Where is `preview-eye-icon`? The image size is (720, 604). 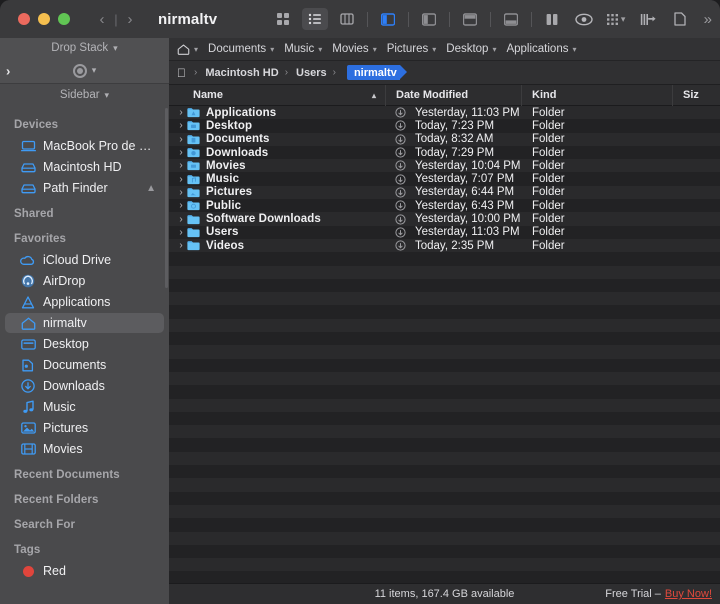
preview-eye-icon is located at coordinates (584, 19).